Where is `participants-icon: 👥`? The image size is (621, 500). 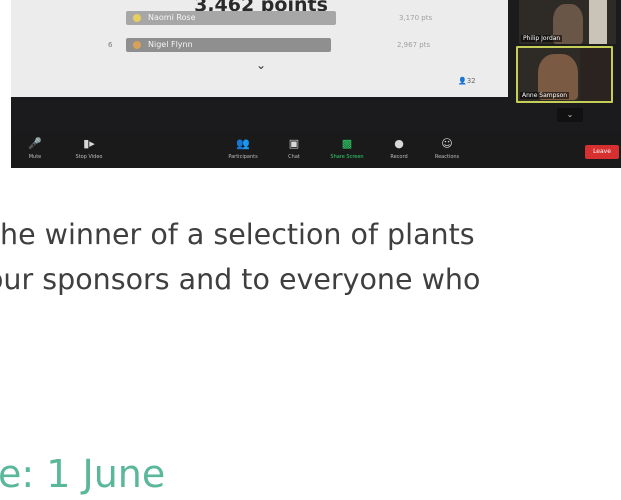 participants-icon: 👥 is located at coordinates (243, 143).